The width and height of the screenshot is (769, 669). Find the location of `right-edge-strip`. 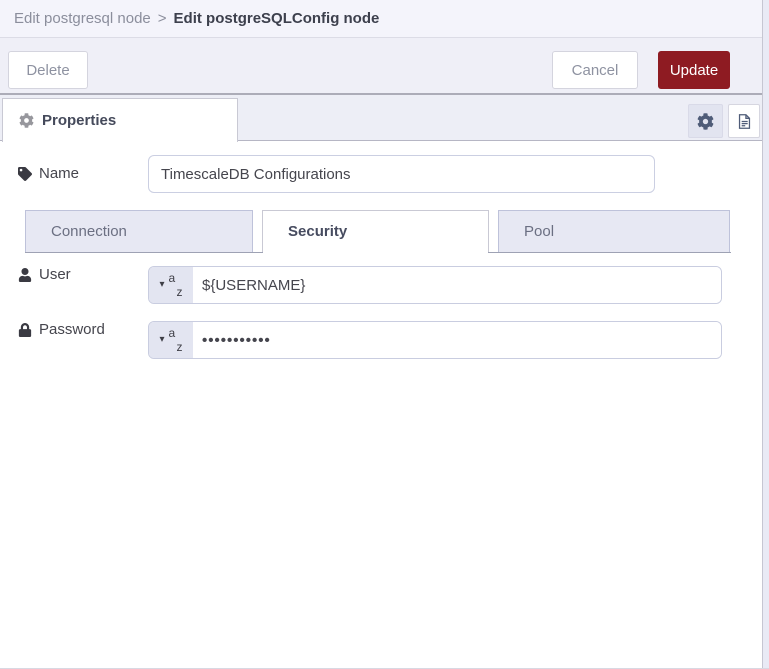

right-edge-strip is located at coordinates (765, 334).